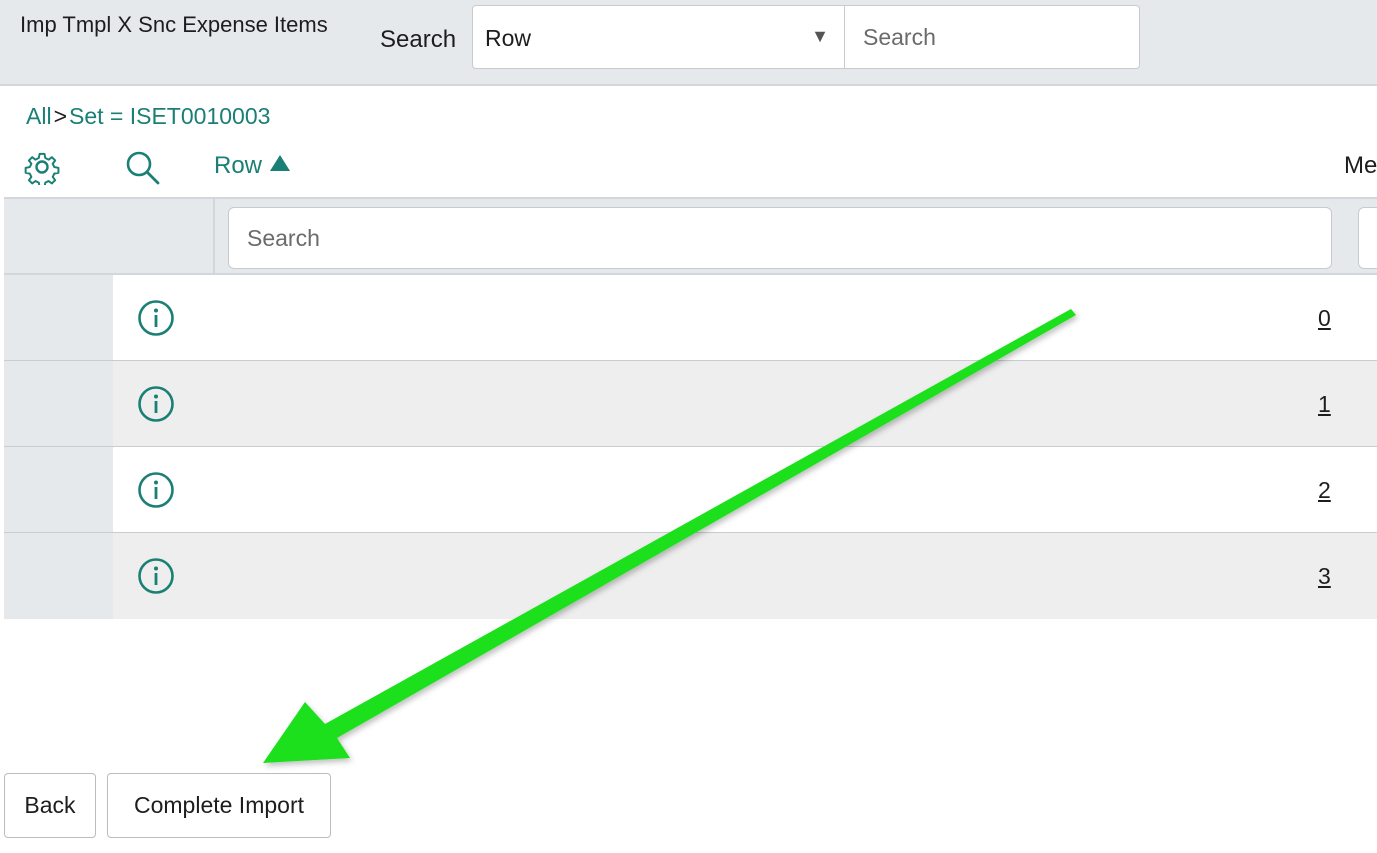 Image resolution: width=1377 pixels, height=853 pixels. I want to click on column-header-row: Row, so click(252, 166).